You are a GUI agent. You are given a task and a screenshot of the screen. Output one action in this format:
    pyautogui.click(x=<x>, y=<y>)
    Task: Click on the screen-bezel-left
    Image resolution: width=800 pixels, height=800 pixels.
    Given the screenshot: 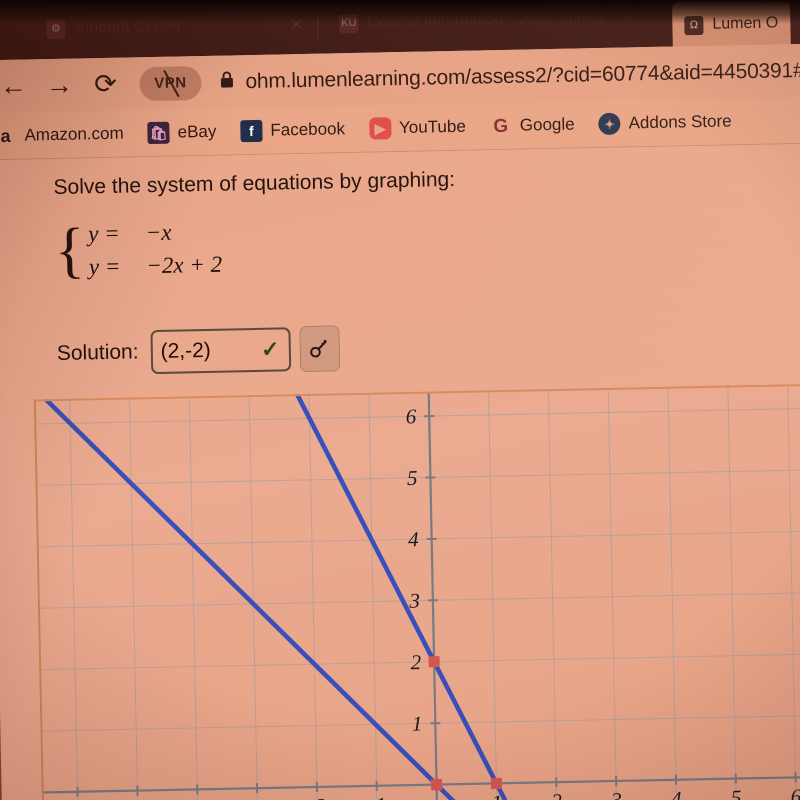 What is the action you would take?
    pyautogui.click(x=1, y=480)
    